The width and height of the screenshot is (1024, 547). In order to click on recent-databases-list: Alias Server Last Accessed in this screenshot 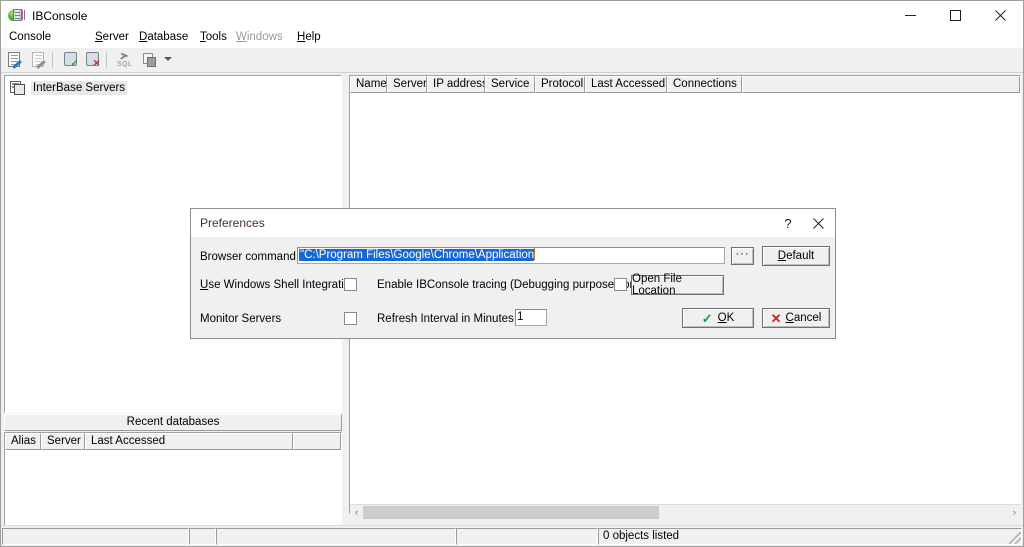, I will do `click(173, 479)`.